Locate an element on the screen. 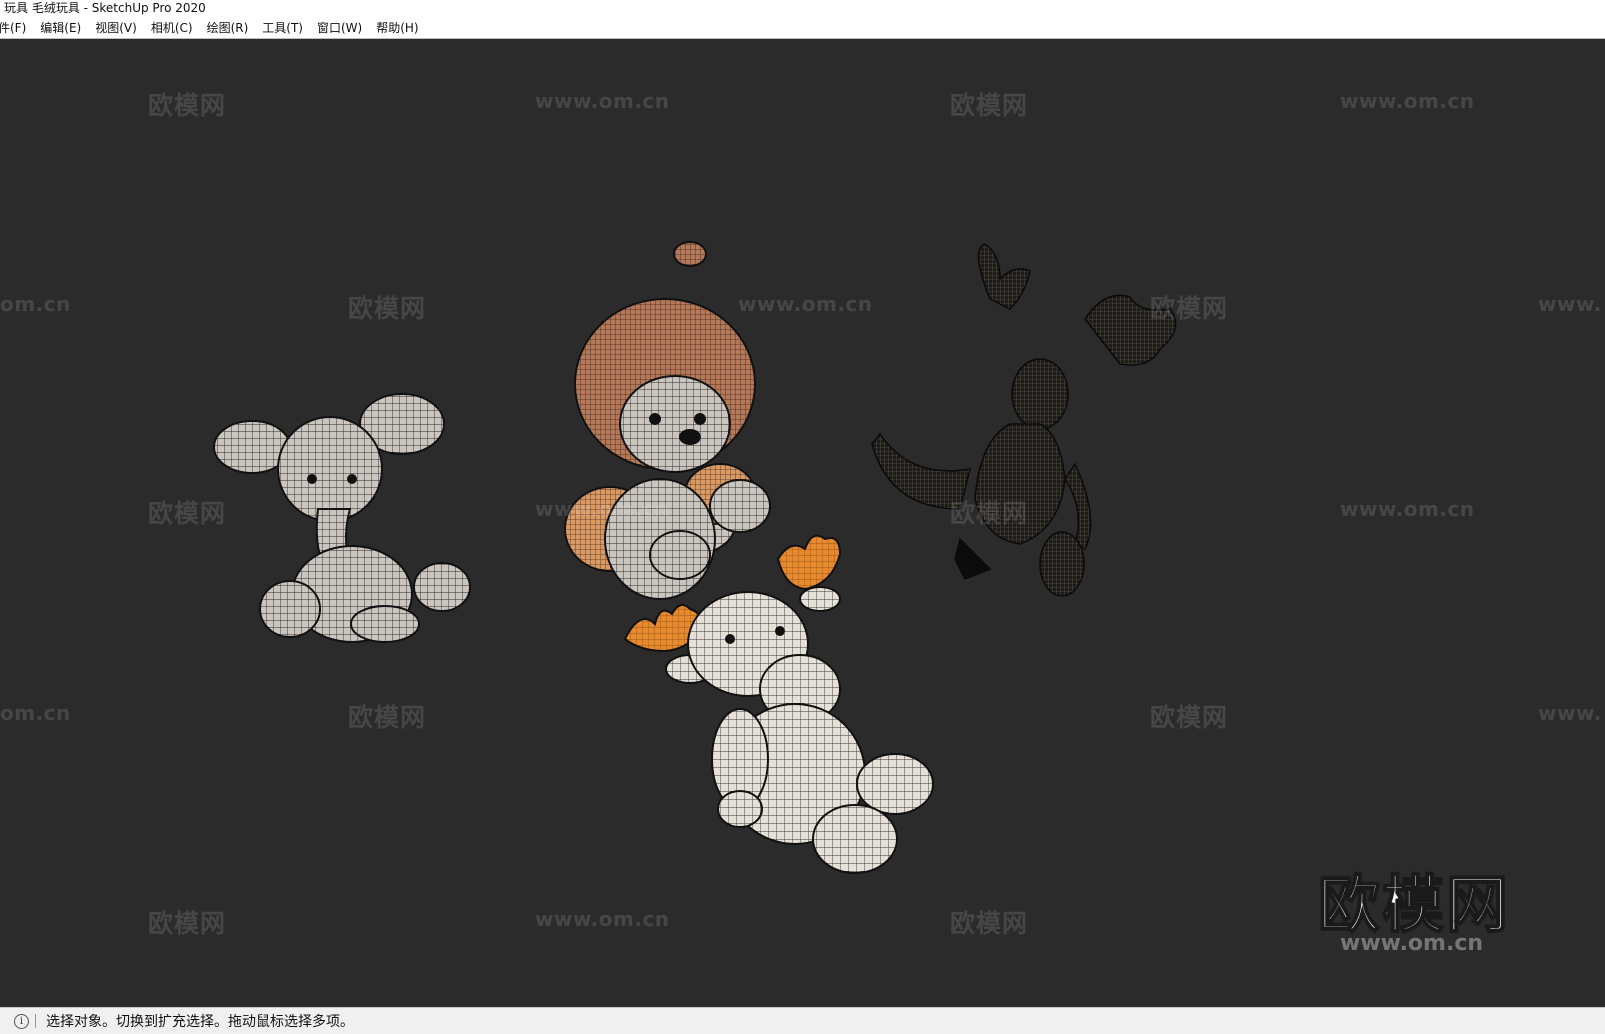  menu-edit: 编辑(E) is located at coordinates (60, 28).